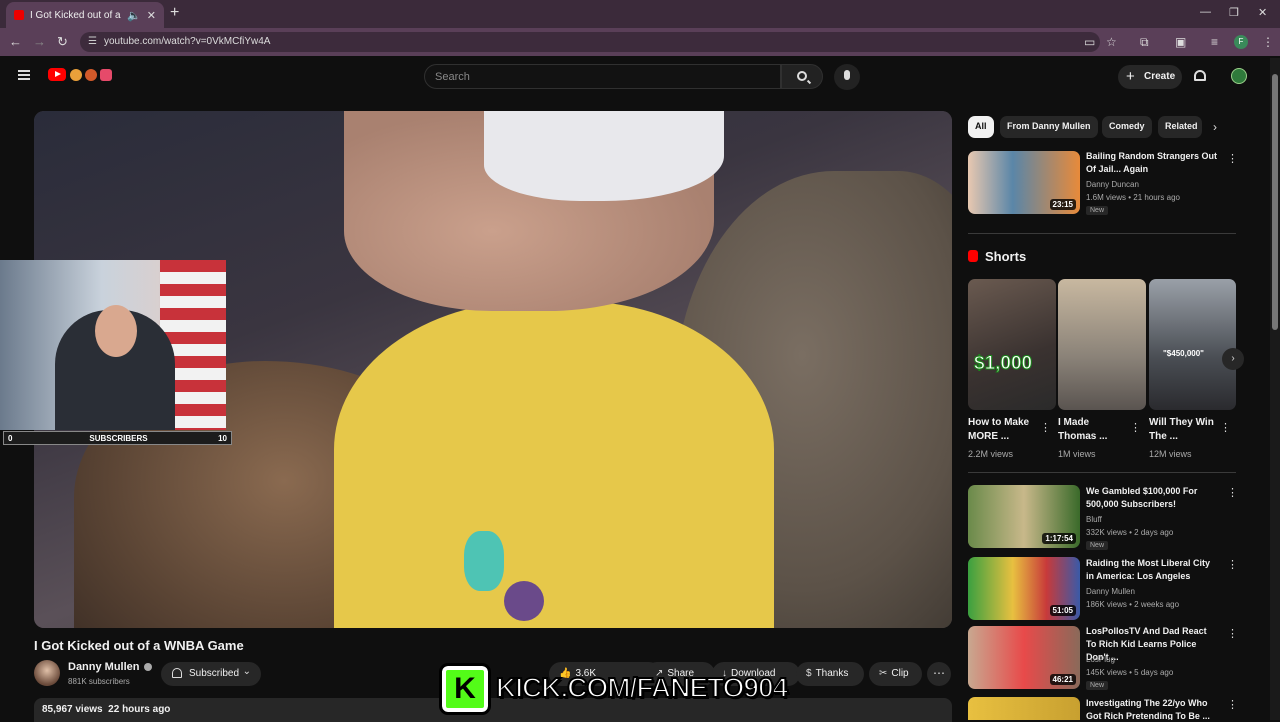  Describe the element at coordinates (991, 454) in the screenshot. I see `short-views: 2.2M views` at that location.